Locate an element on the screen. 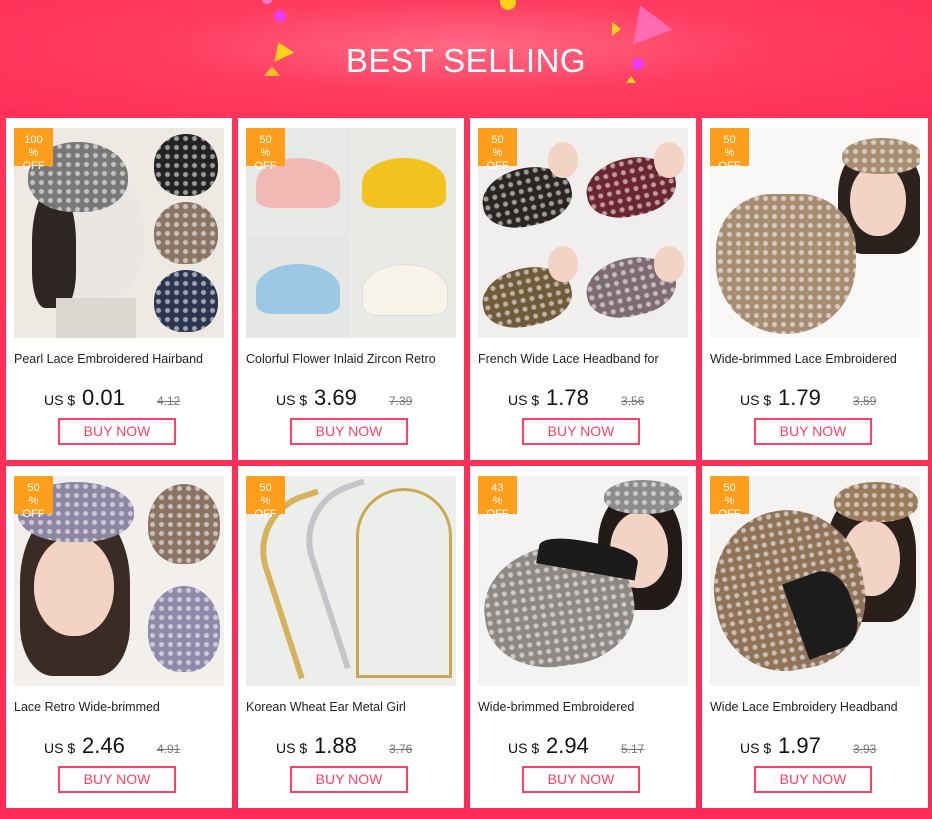 The width and height of the screenshot is (932, 819). product-name: Pearl Lace Embroidered Hairband is located at coordinates (120, 359).